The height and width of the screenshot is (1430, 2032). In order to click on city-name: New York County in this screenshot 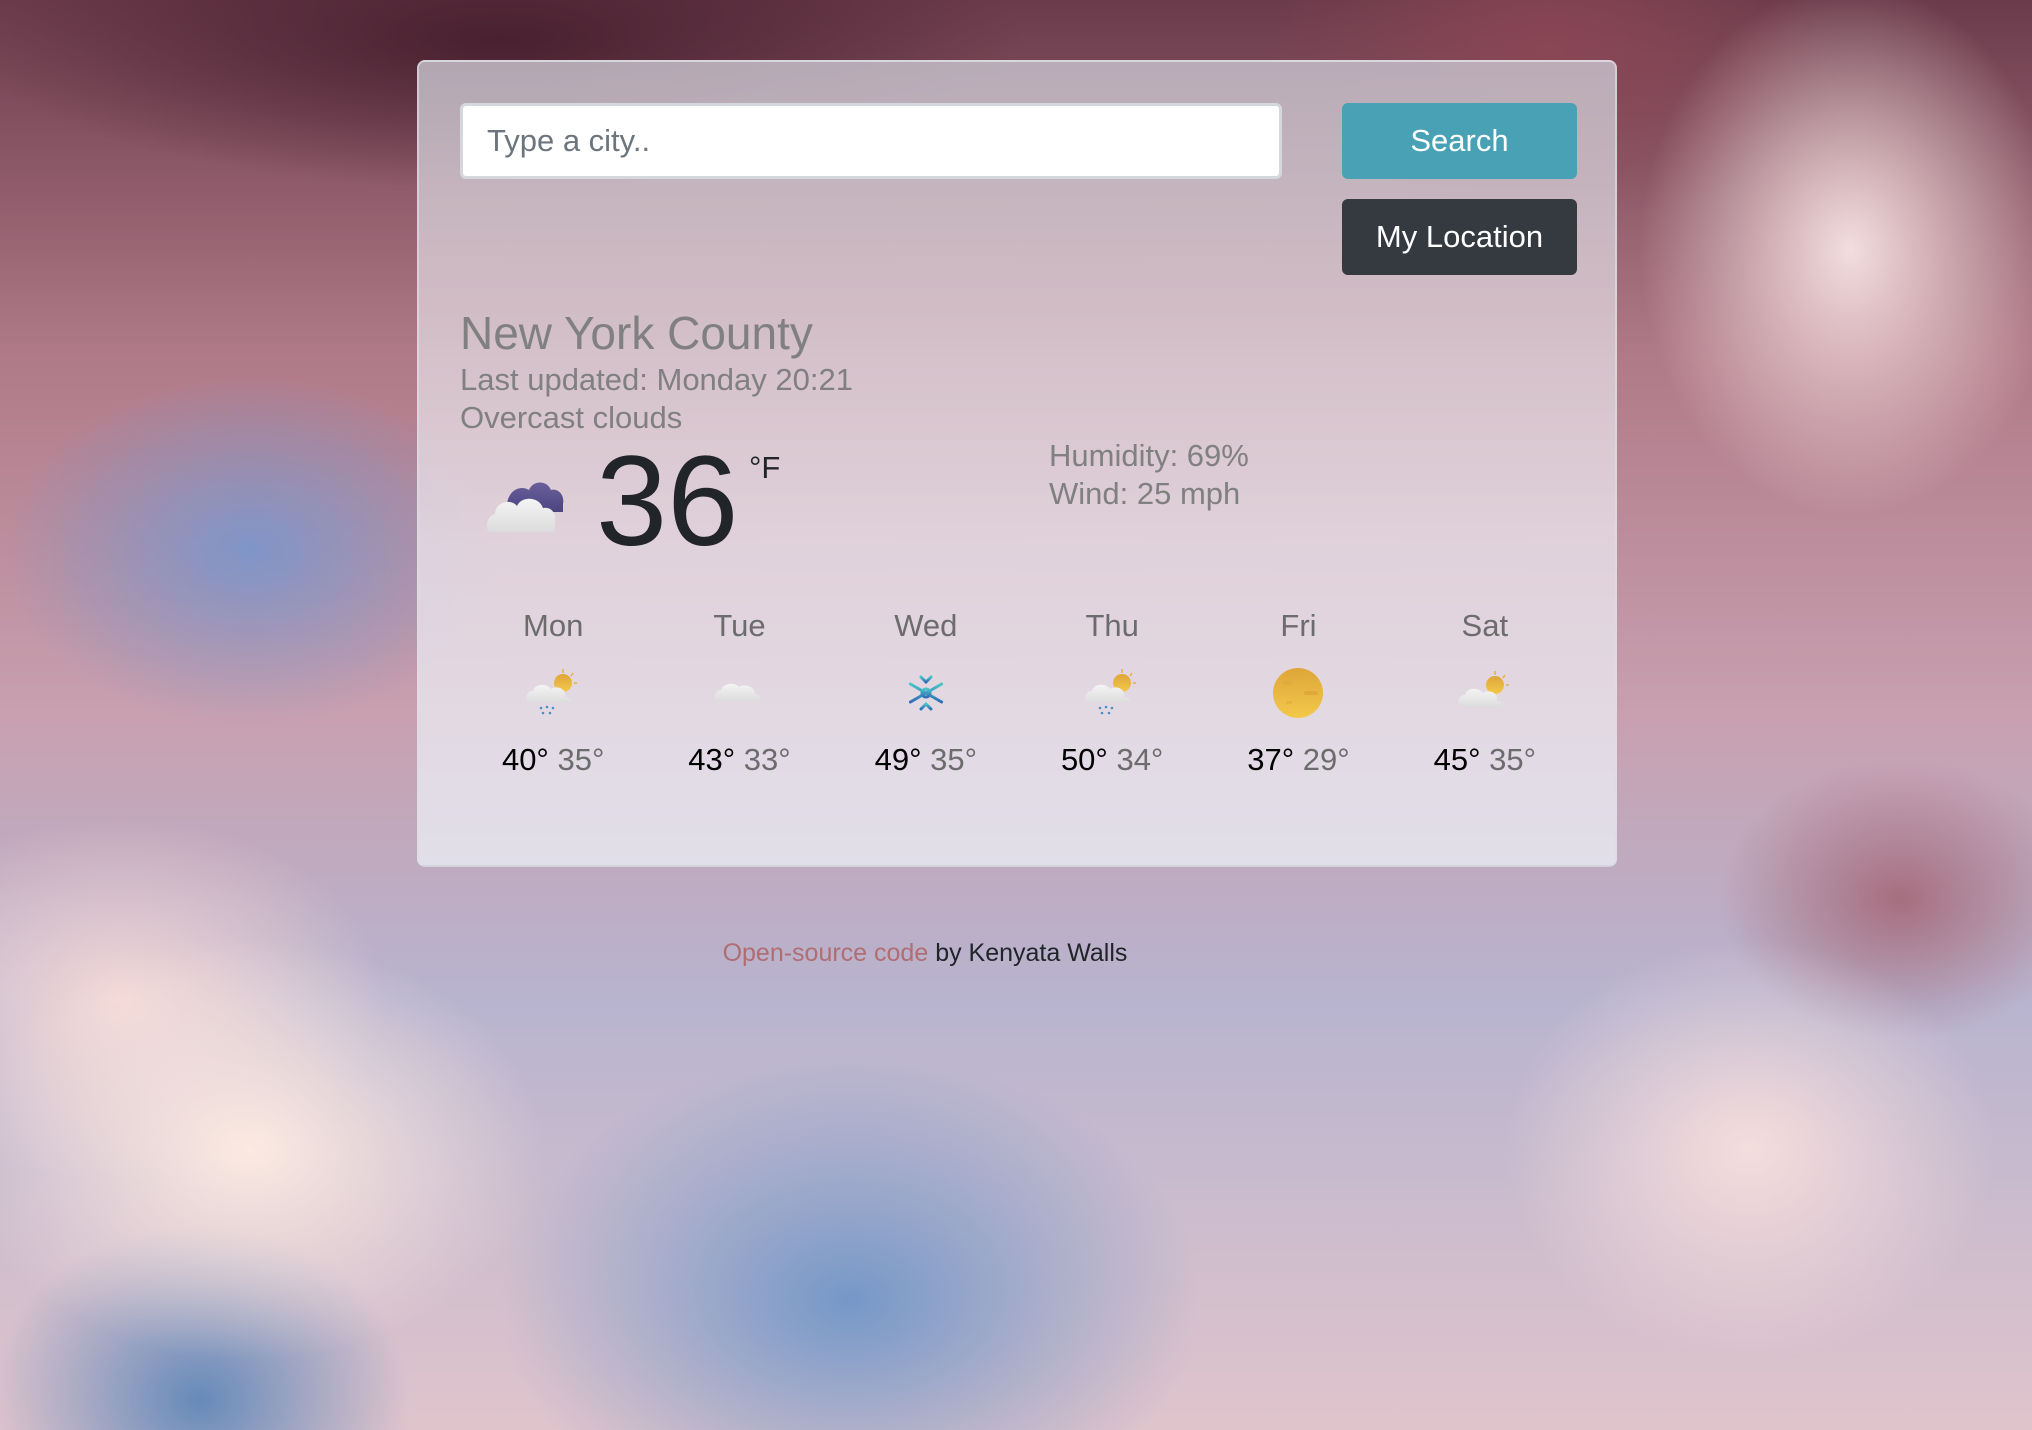, I will do `click(636, 333)`.